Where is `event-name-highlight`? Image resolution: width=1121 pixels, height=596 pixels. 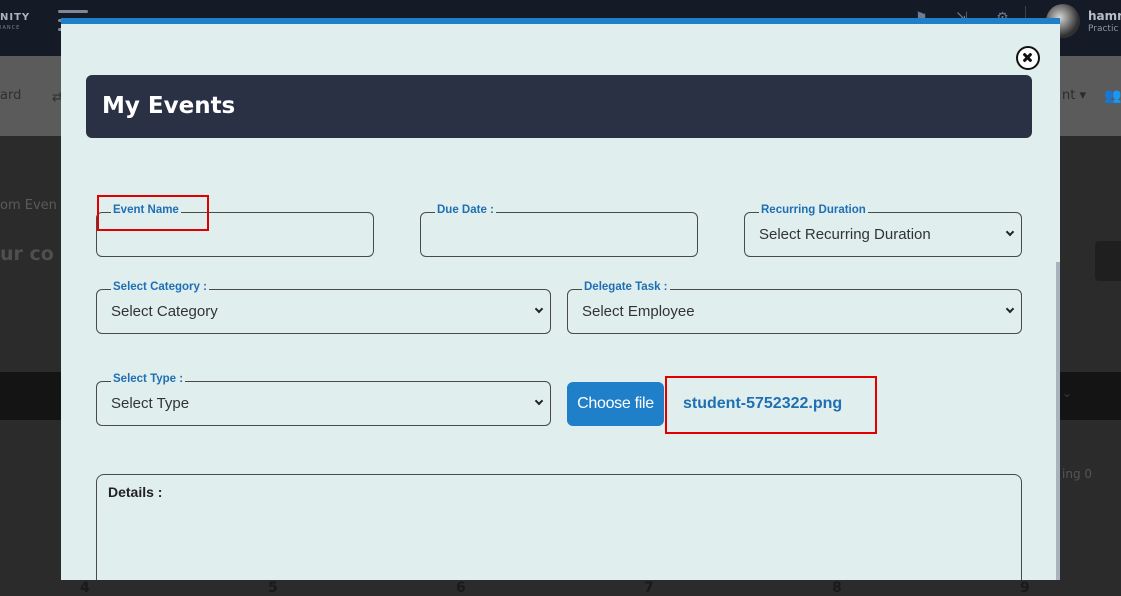
event-name-highlight is located at coordinates (153, 213).